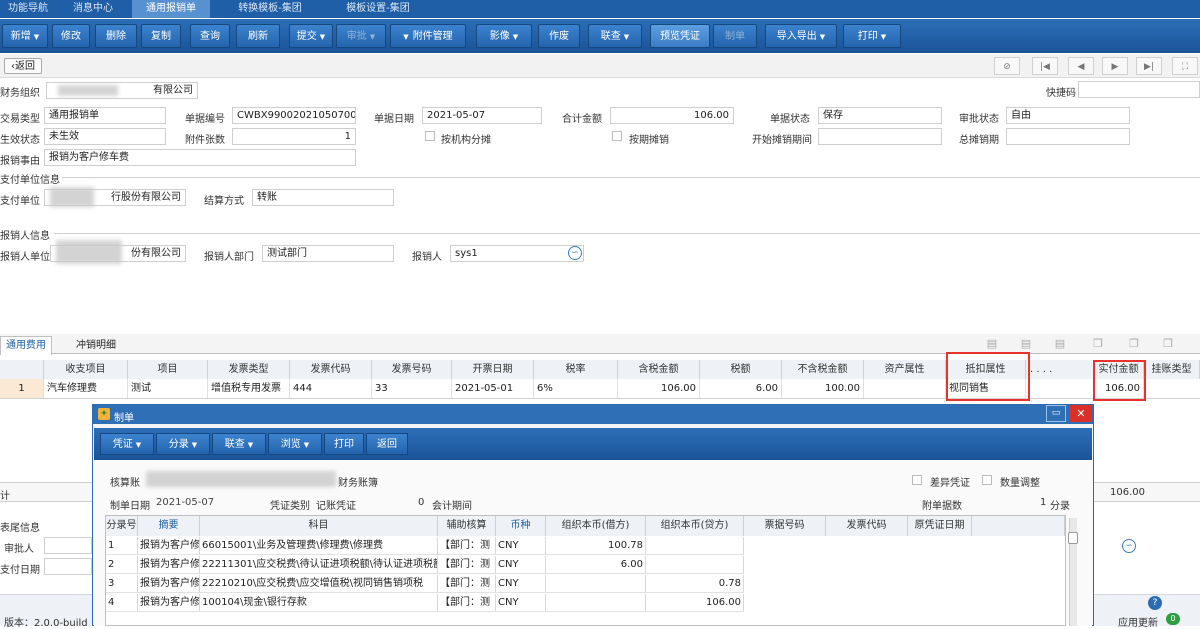  What do you see at coordinates (880, 115) in the screenshot?
I see `bill-status-field: 保存` at bounding box center [880, 115].